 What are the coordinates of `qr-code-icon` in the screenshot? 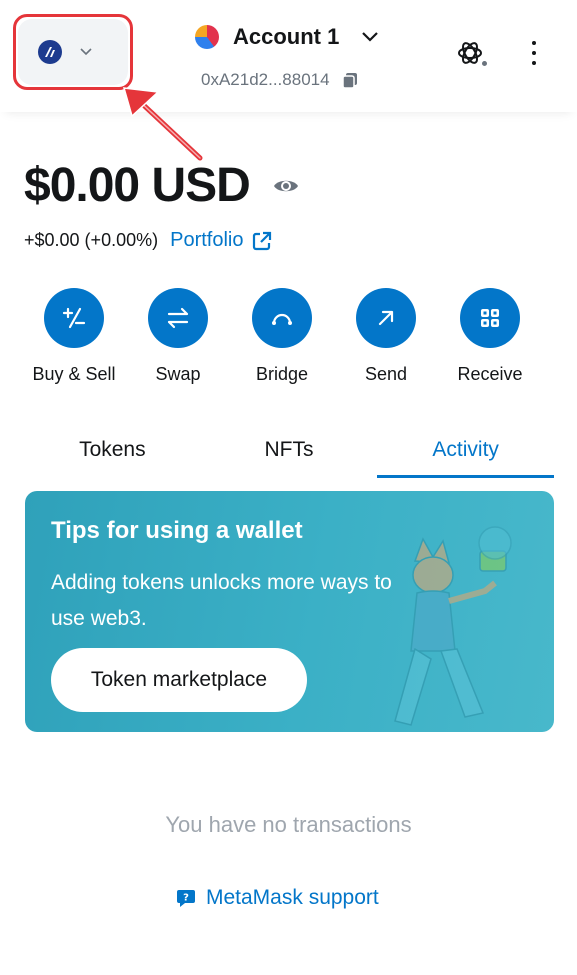 It's located at (490, 318).